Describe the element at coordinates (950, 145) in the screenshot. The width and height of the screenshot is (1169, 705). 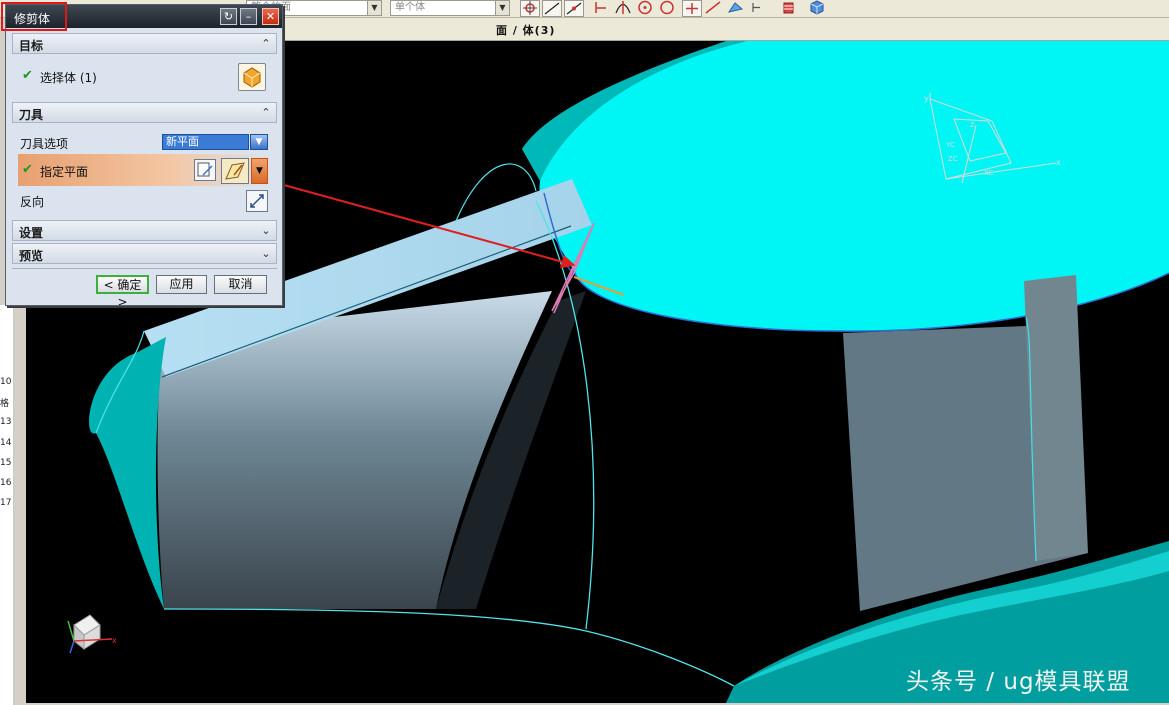
I see `wcs-label-yc: YC` at that location.